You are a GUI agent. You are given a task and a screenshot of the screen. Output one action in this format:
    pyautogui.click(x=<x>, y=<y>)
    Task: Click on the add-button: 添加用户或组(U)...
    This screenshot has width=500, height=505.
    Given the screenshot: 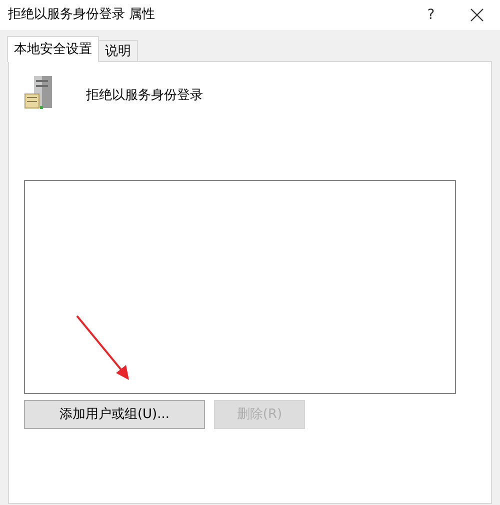 What is the action you would take?
    pyautogui.click(x=114, y=414)
    